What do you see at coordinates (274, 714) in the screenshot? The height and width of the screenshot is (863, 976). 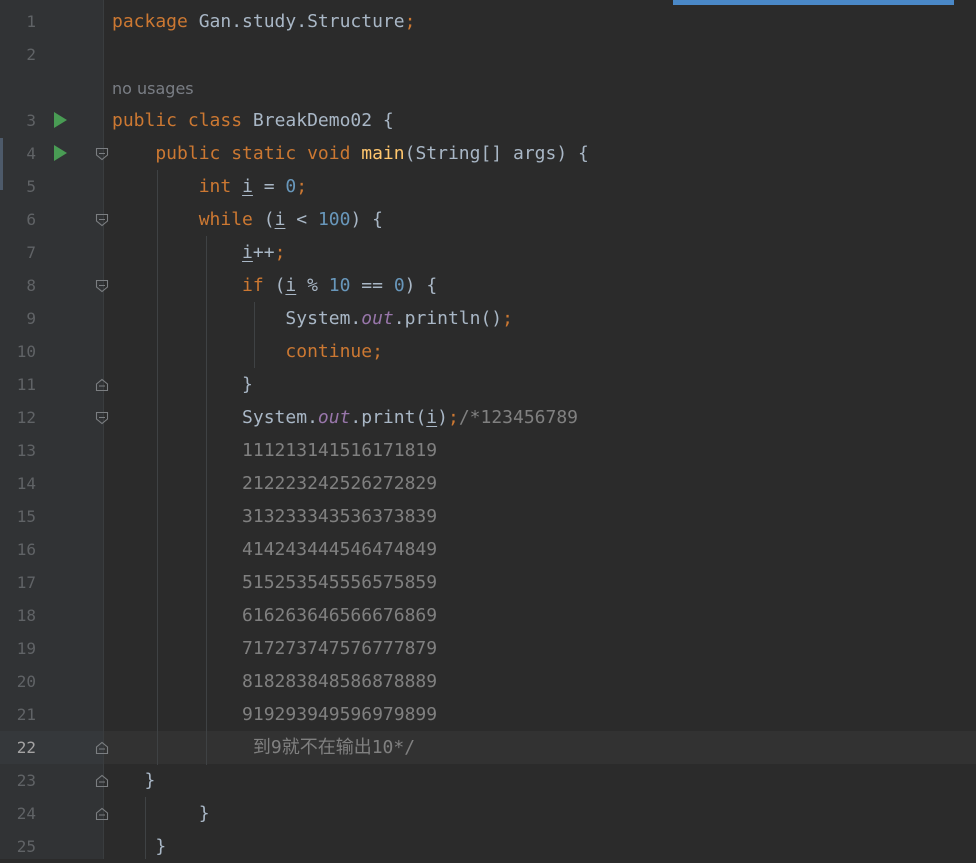 I see `code-text: 919293949596979899` at bounding box center [274, 714].